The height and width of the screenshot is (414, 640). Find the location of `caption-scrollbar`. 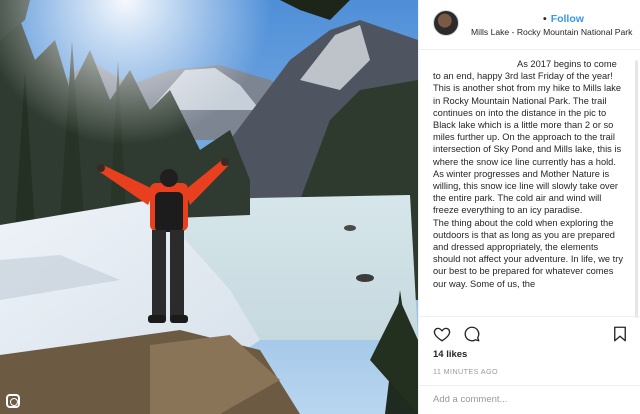

caption-scrollbar is located at coordinates (636, 189).